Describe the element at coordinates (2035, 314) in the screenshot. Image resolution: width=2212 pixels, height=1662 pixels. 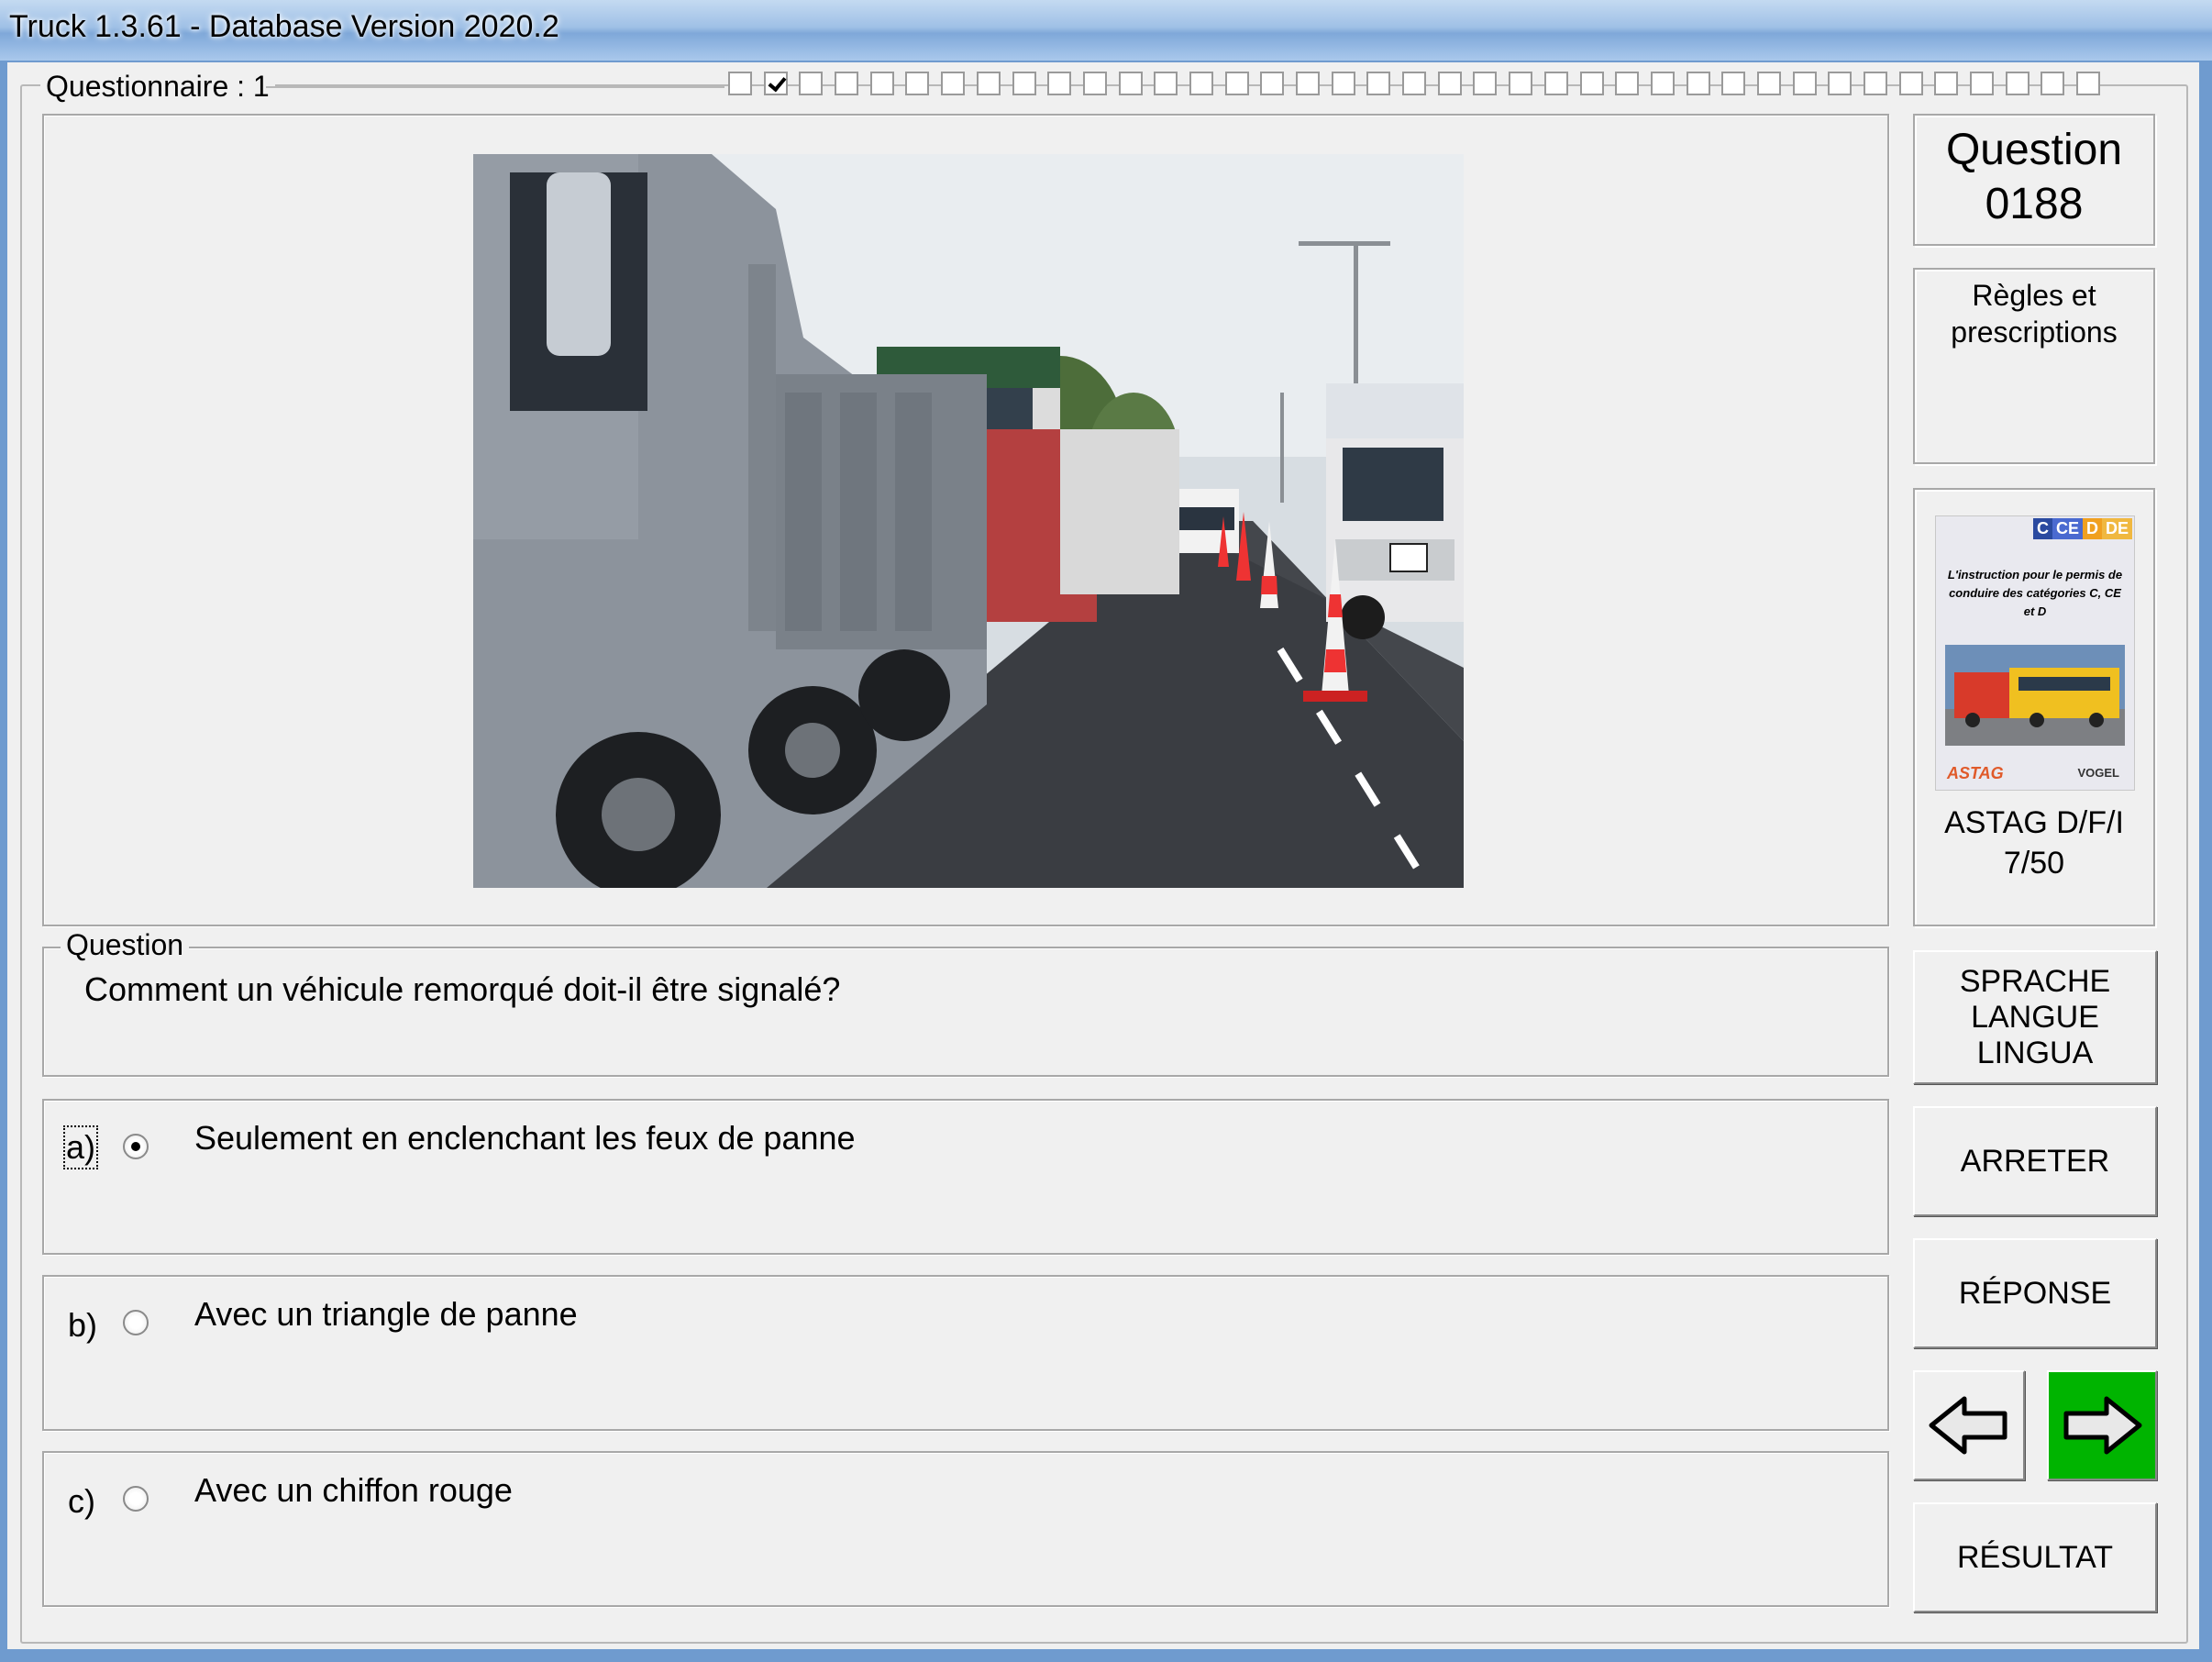
I see `category-label: Règles et prescriptions` at that location.